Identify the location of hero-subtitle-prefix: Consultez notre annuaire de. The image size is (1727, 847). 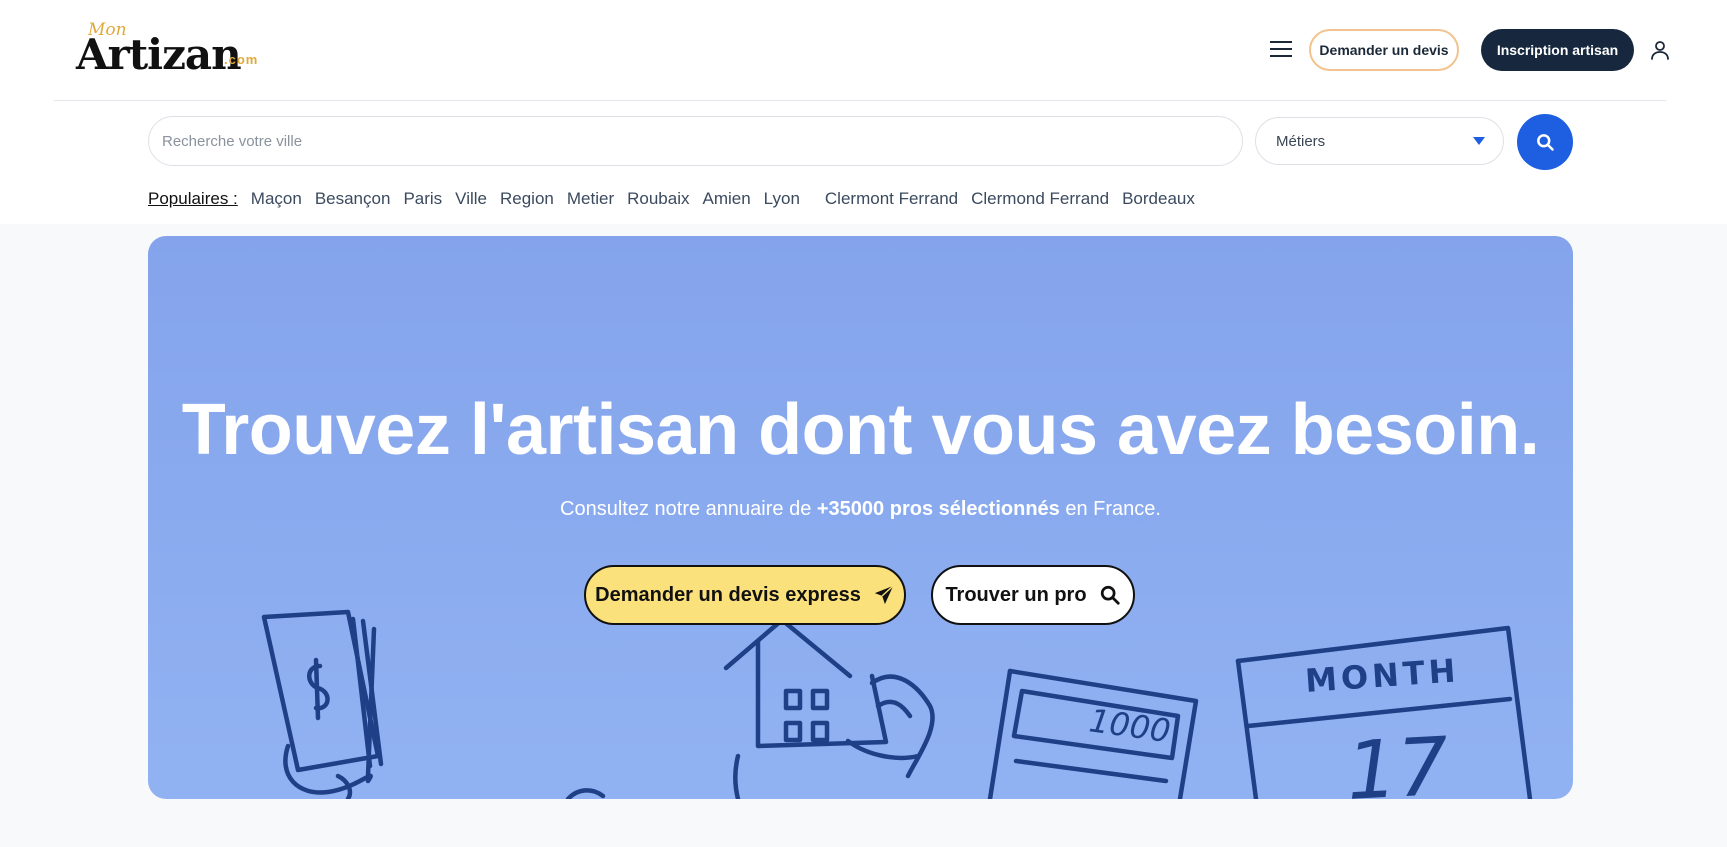
(688, 509).